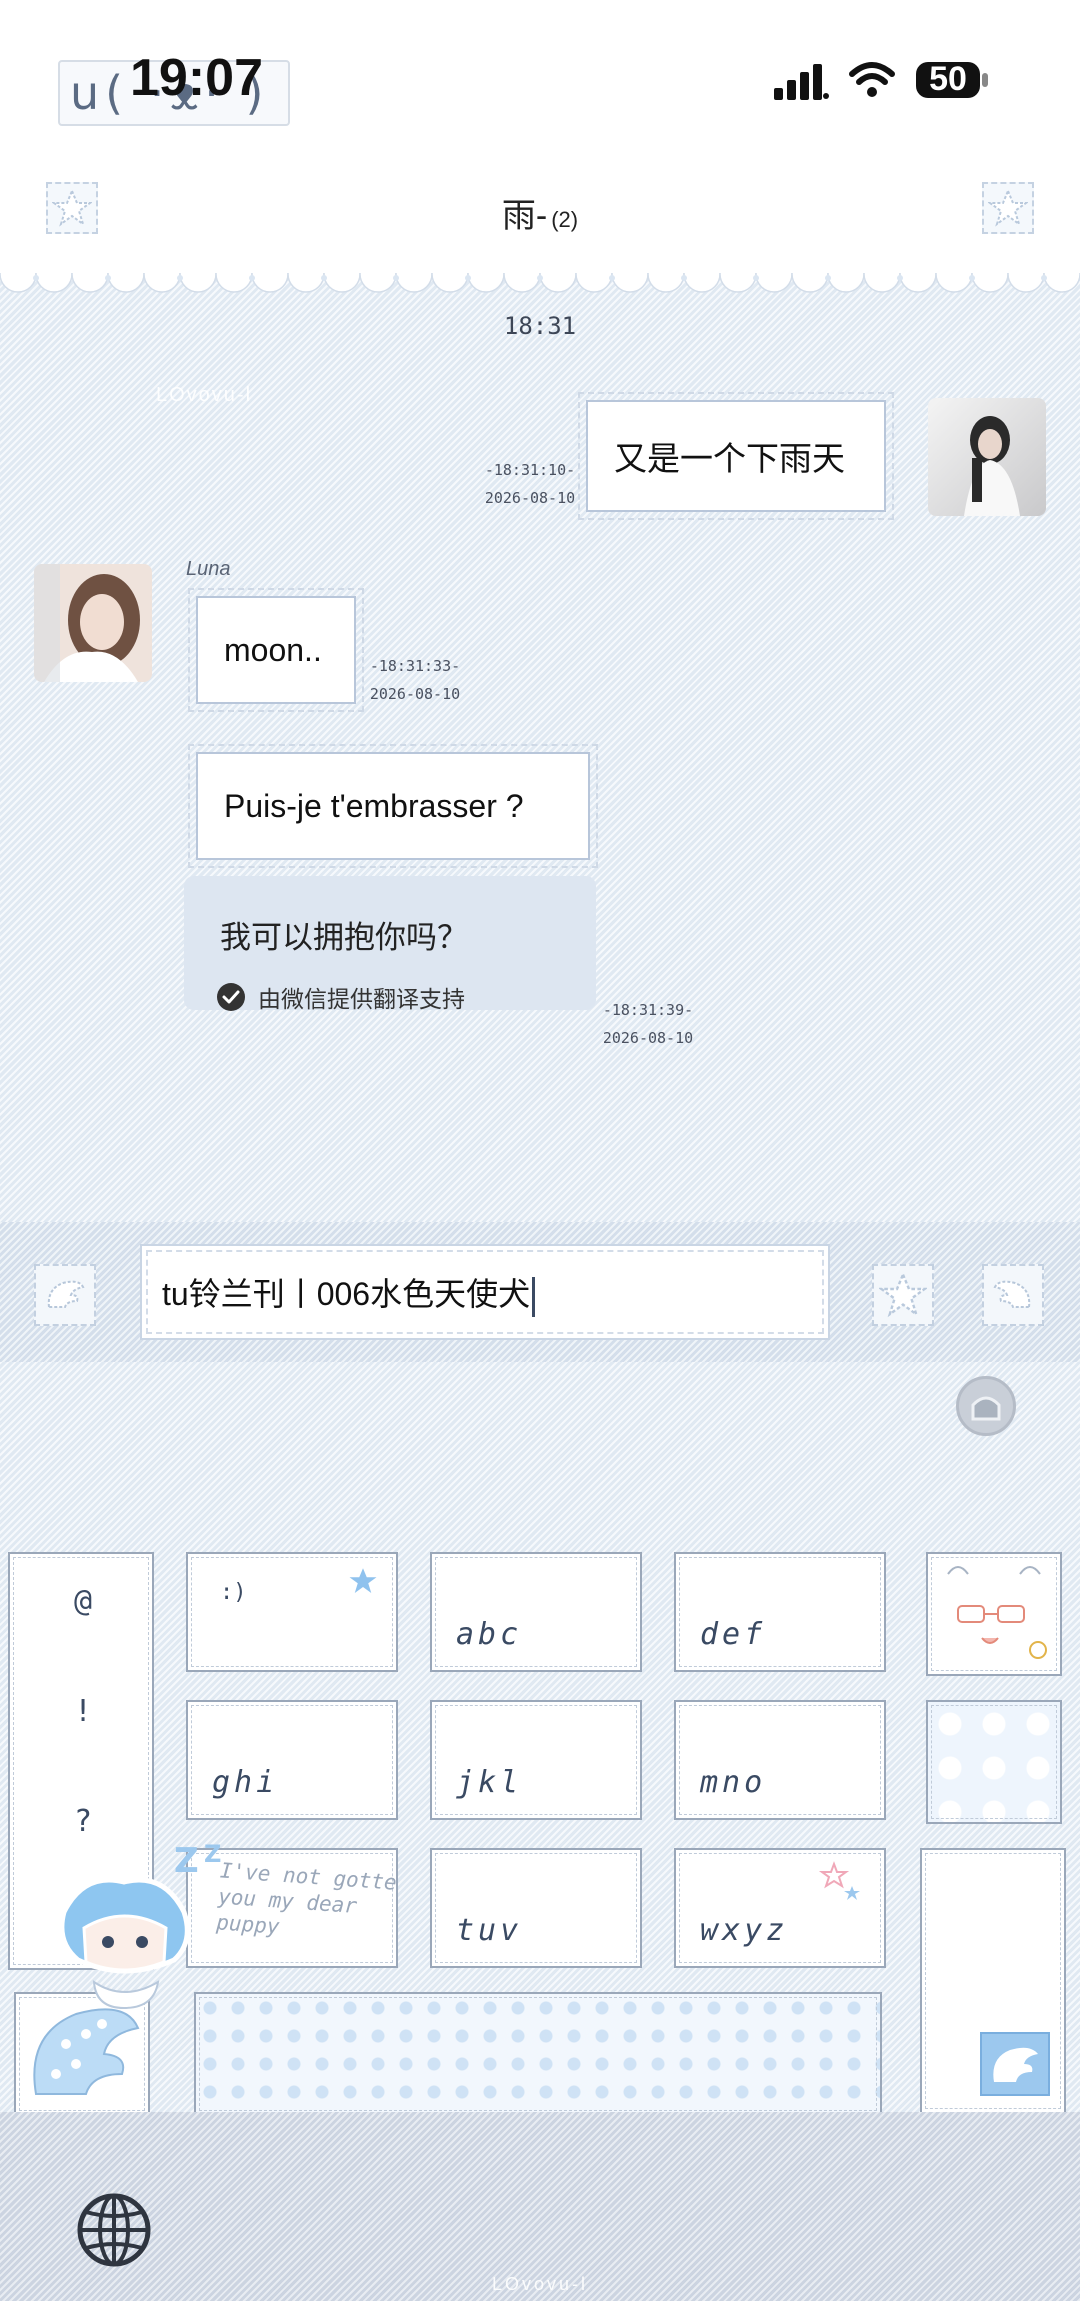 Image resolution: width=1080 pixels, height=2301 pixels. What do you see at coordinates (993, 1981) in the screenshot?
I see `key-enter` at bounding box center [993, 1981].